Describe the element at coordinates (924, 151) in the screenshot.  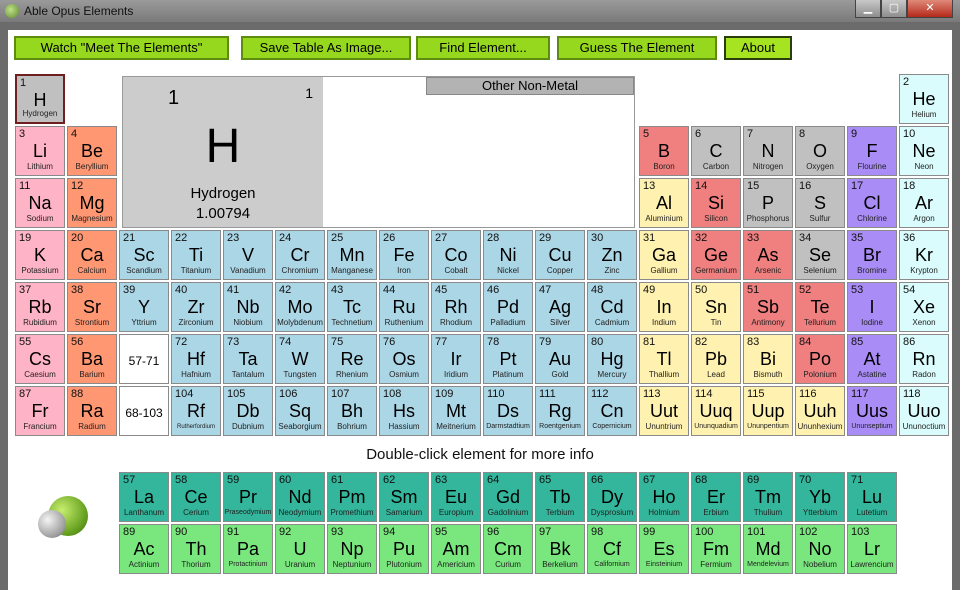
I see `element-tile-ne: 10 Ne Neon` at that location.